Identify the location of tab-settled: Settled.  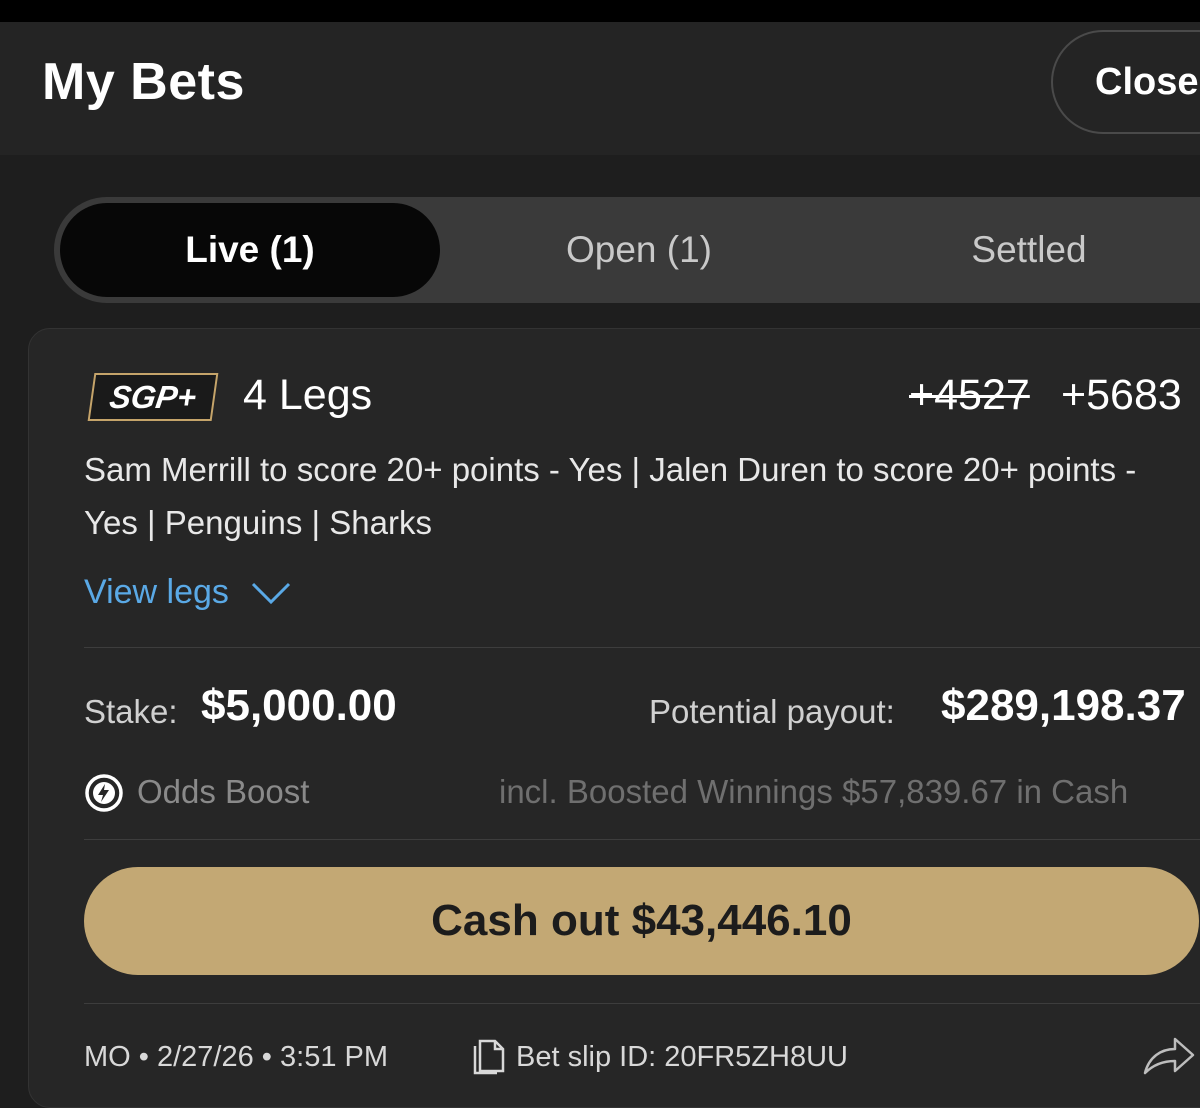
(1029, 250).